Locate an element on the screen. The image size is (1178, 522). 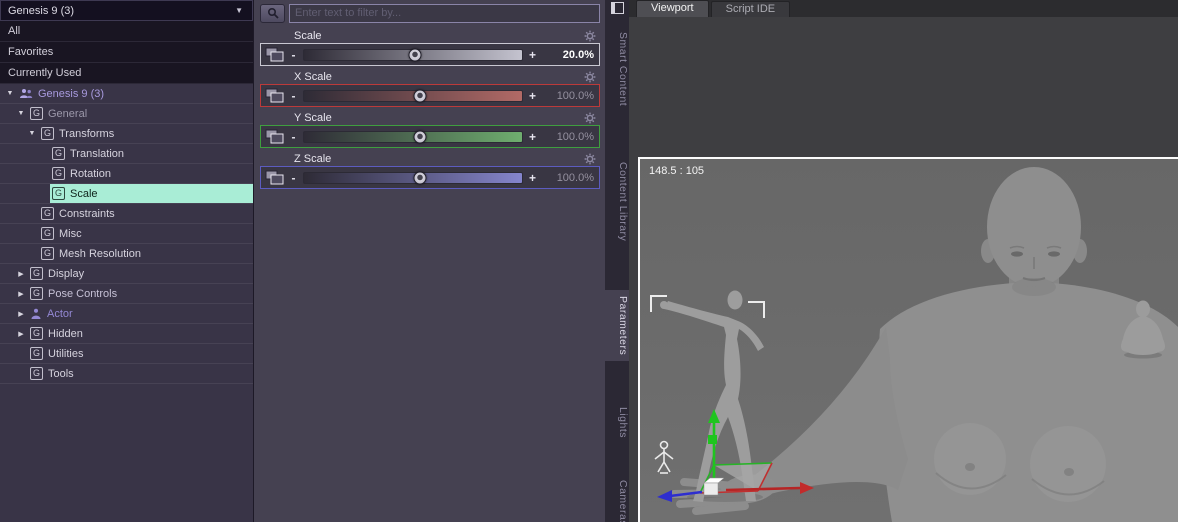
filter-row-currently-used: Currently Used is located at coordinates (126, 73).